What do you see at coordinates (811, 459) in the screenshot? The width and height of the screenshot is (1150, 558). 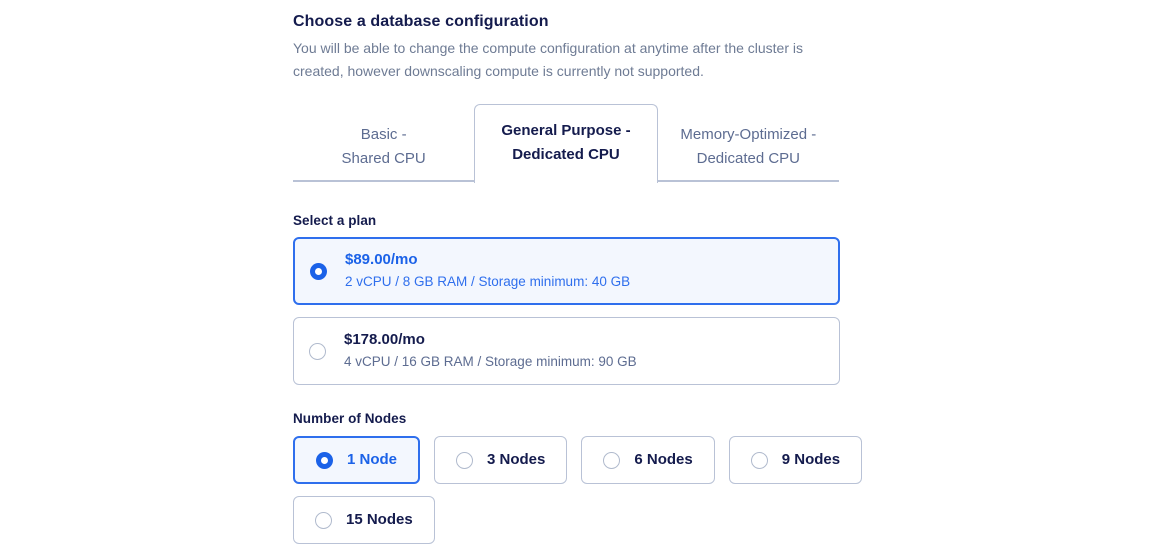 I see `node-option-label: 9 Nodes` at bounding box center [811, 459].